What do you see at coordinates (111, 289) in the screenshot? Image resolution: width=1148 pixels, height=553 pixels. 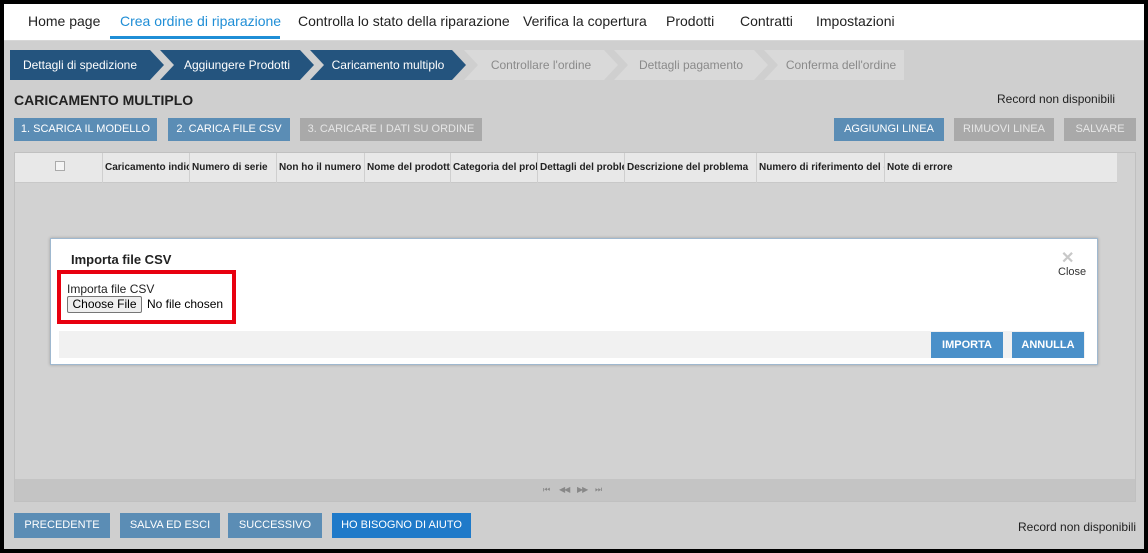 I see `file-field-label: Importa file CSV` at bounding box center [111, 289].